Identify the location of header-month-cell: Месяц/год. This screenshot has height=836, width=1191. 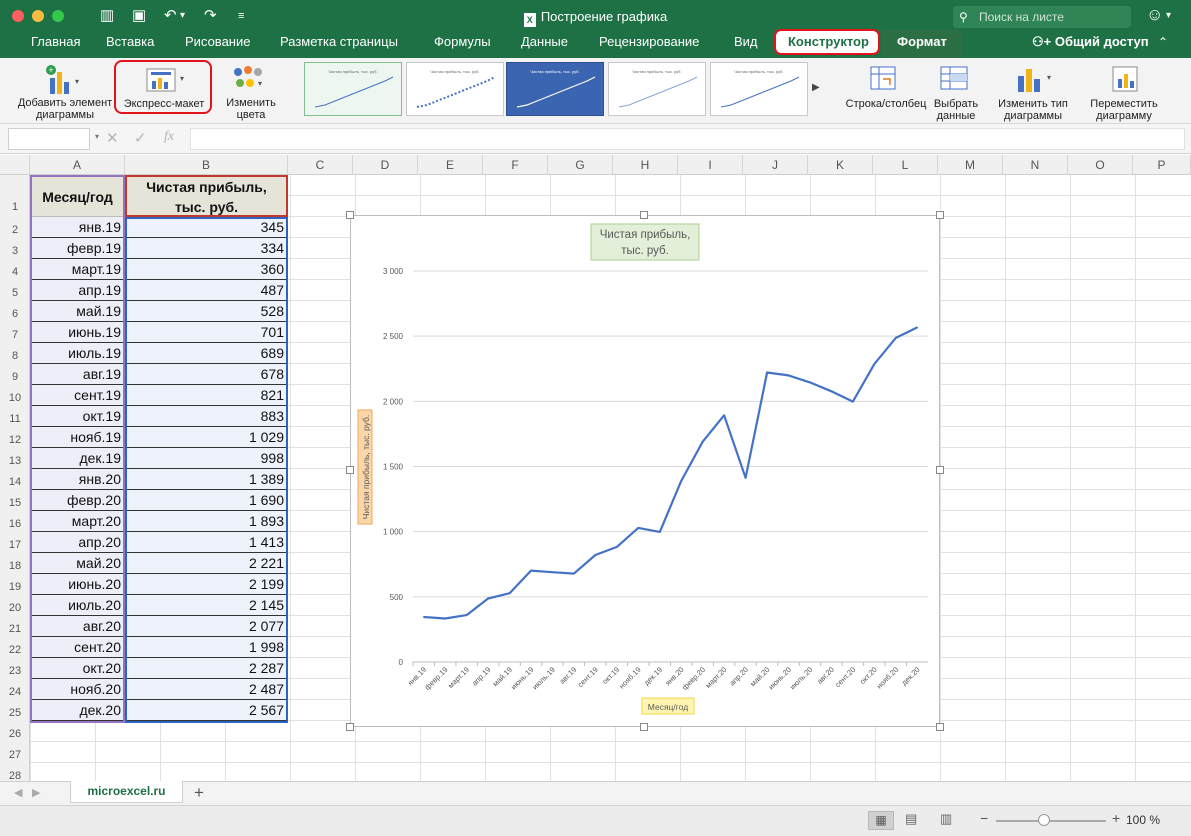
(77, 196).